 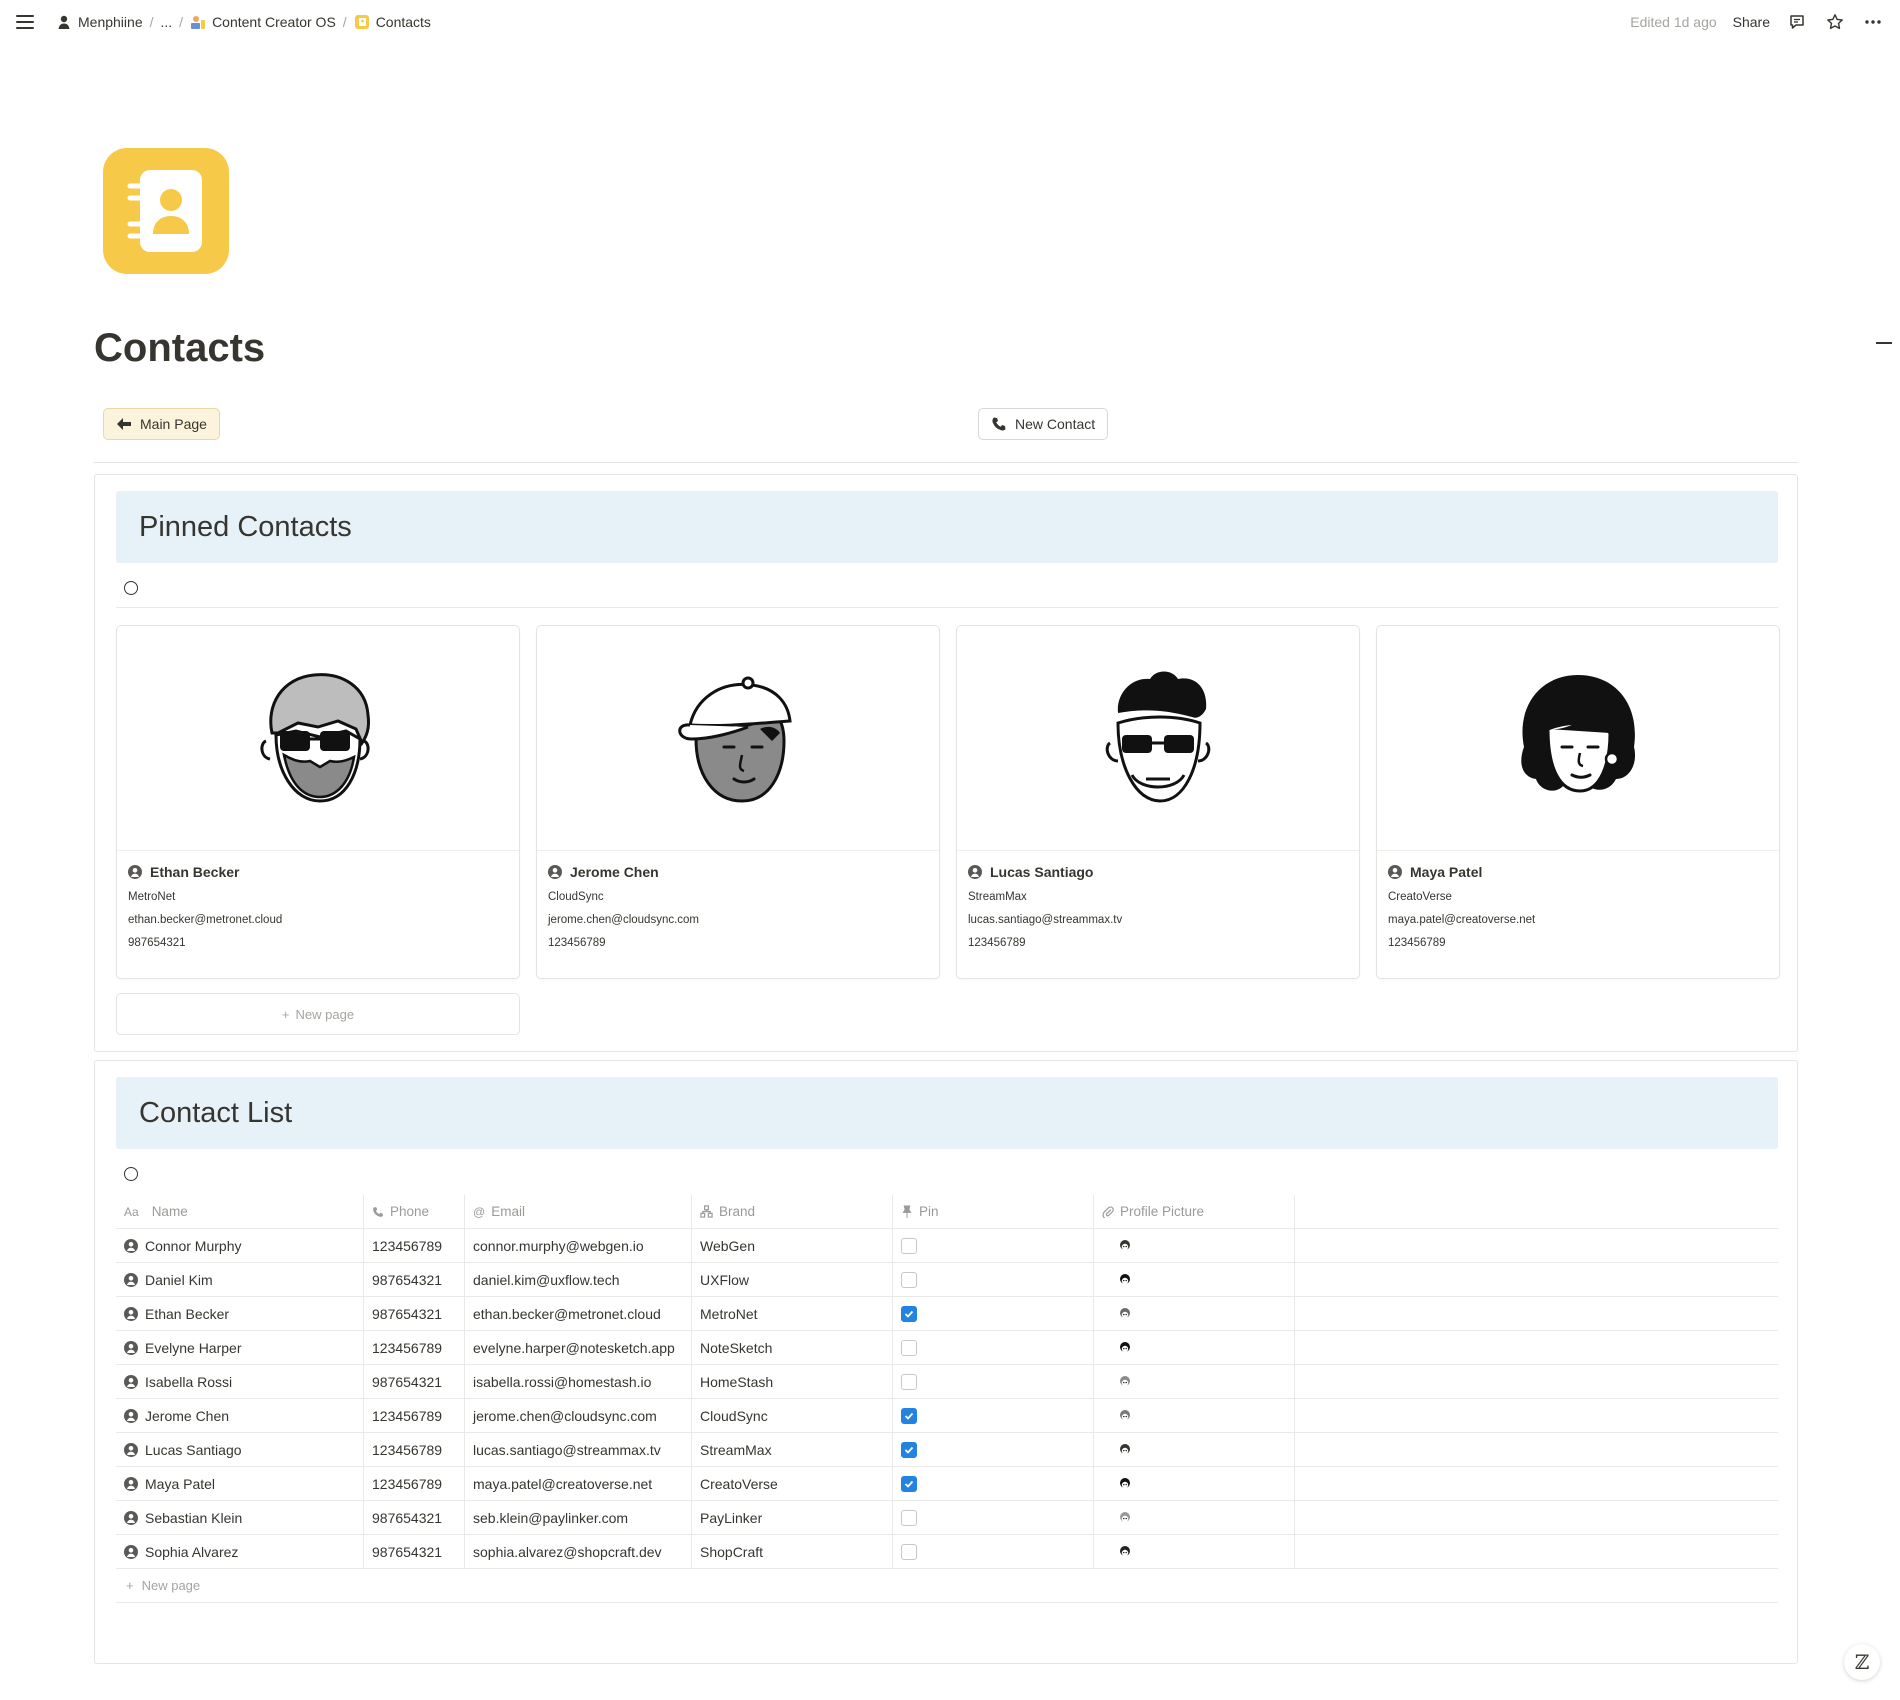 I want to click on cell-name: Maya Patel, so click(x=240, y=1483).